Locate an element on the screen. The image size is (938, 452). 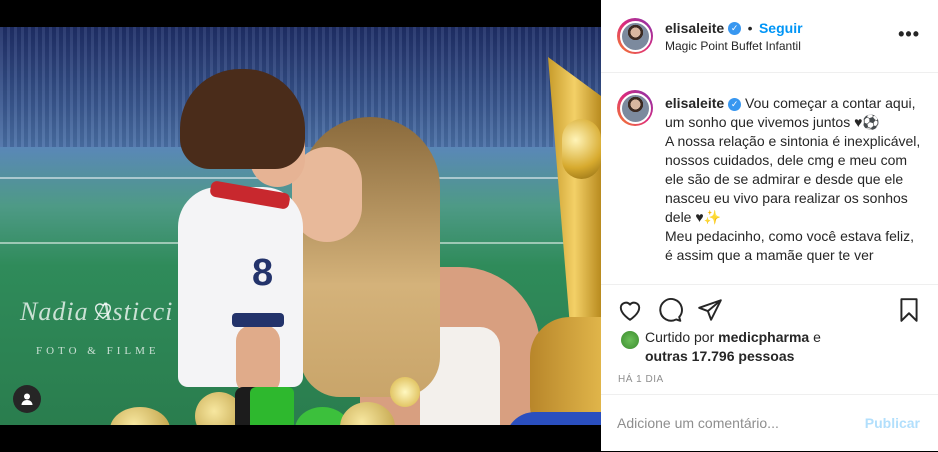
liked-by-prefix: Curtido por is located at coordinates (680, 337).